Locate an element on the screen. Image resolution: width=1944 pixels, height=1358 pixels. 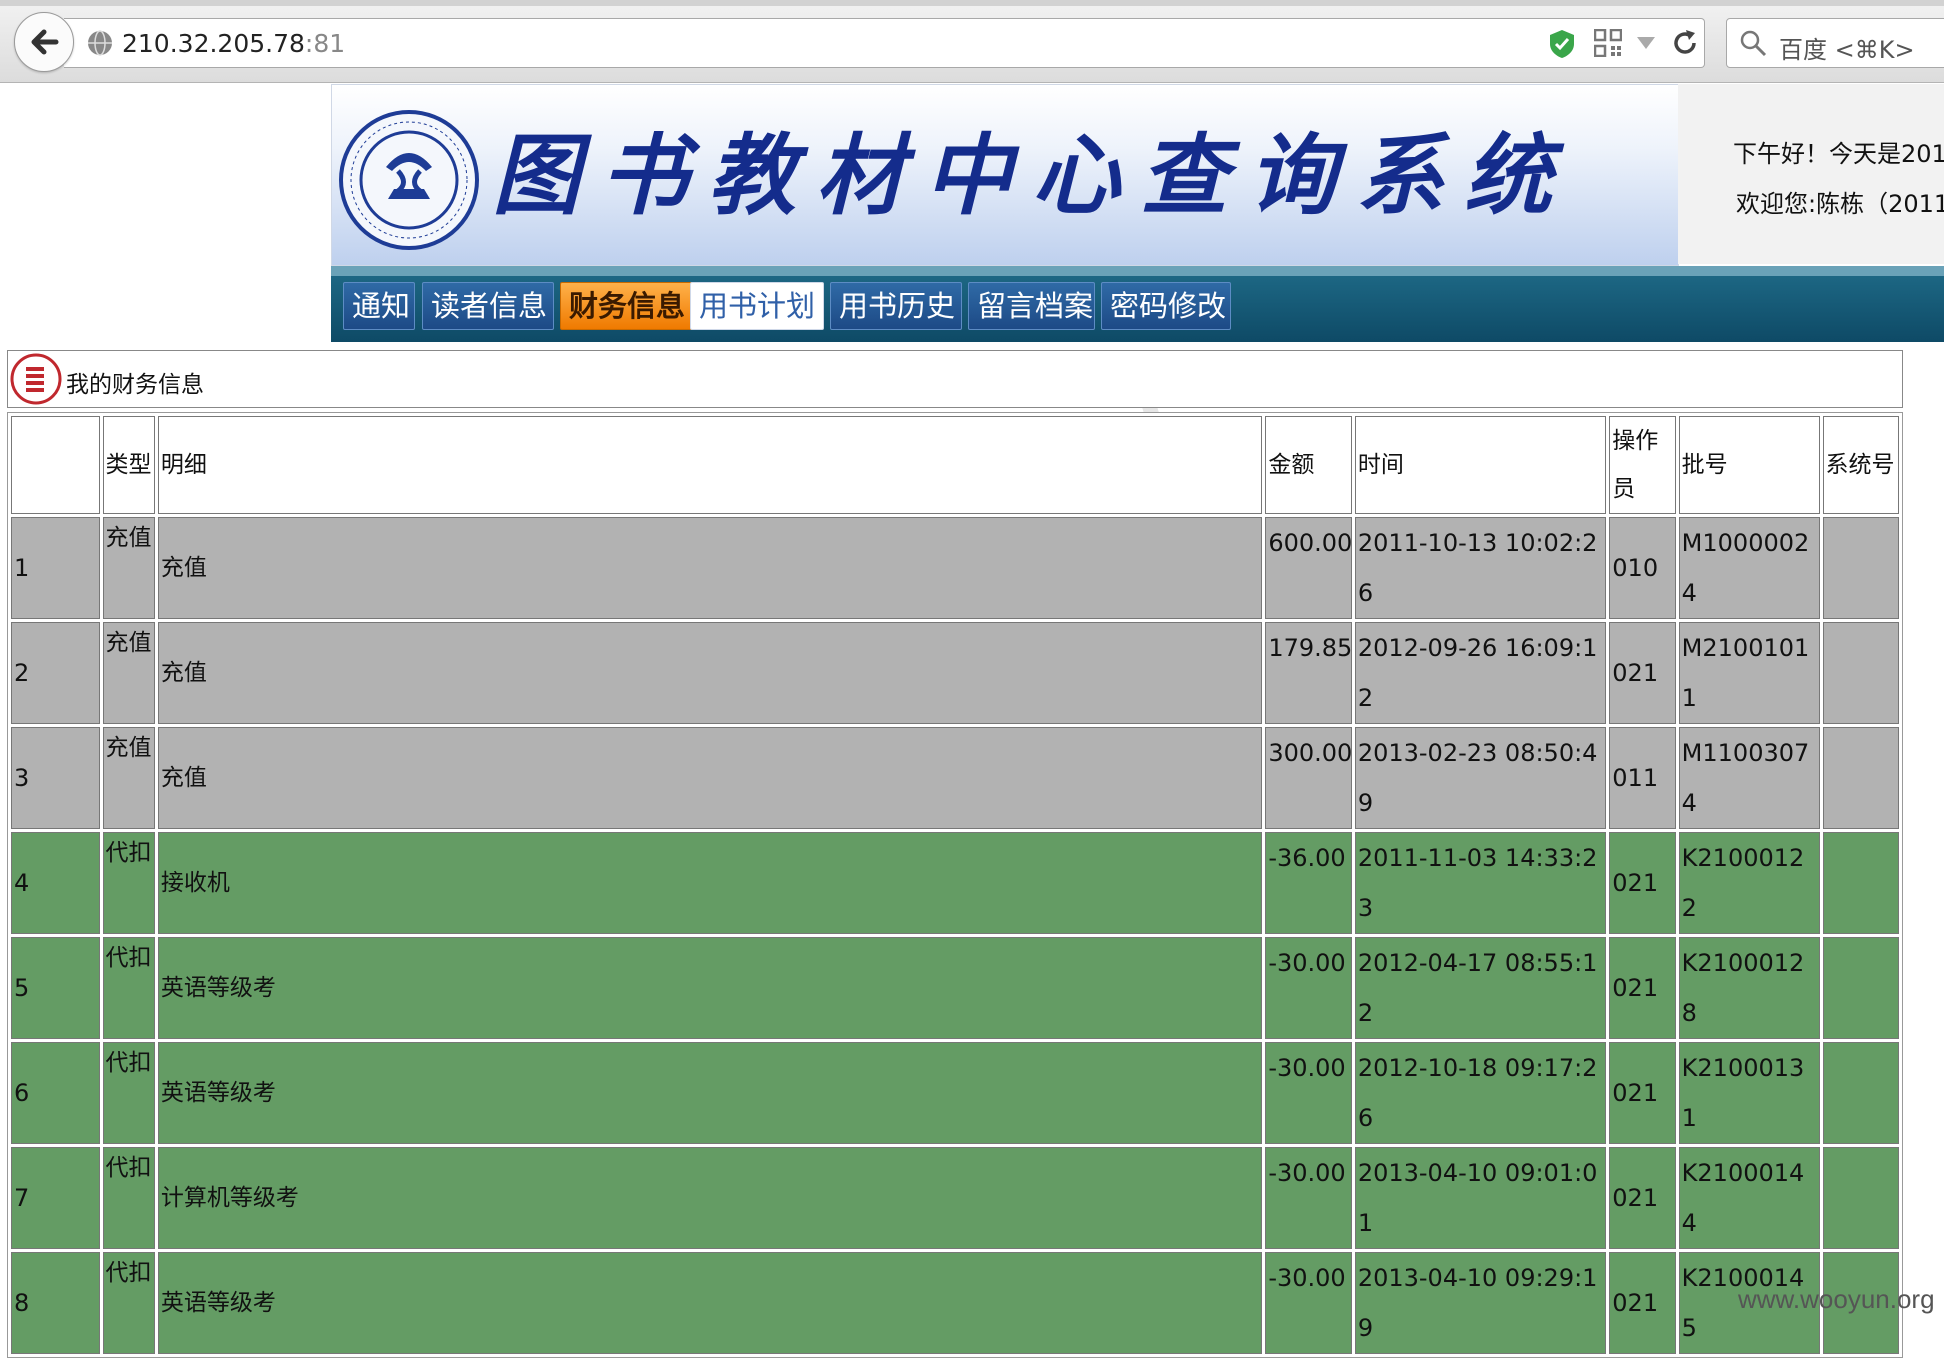
section-header: 我的财务信息 is located at coordinates (955, 379).